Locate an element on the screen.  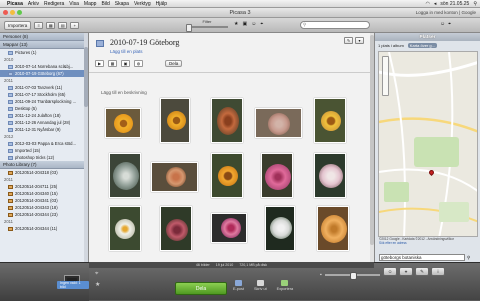
zoom-window-icon is located at coordinates (19, 12).